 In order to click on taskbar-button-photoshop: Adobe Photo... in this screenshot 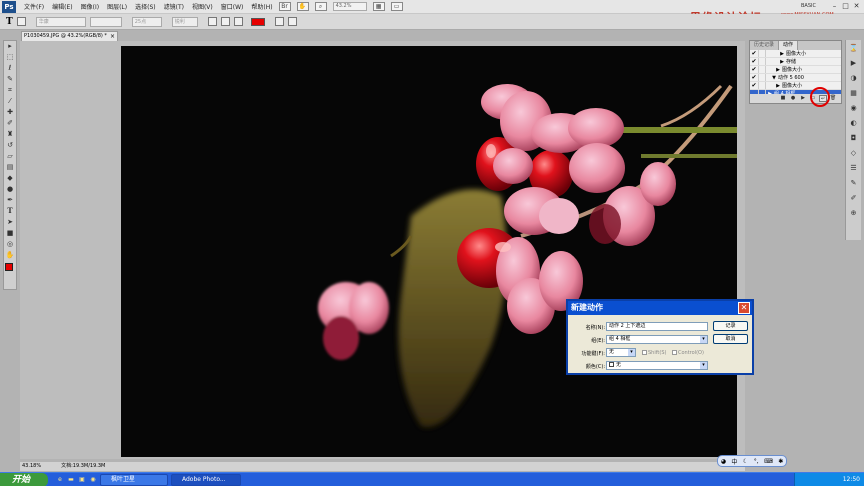, I will do `click(206, 480)`.